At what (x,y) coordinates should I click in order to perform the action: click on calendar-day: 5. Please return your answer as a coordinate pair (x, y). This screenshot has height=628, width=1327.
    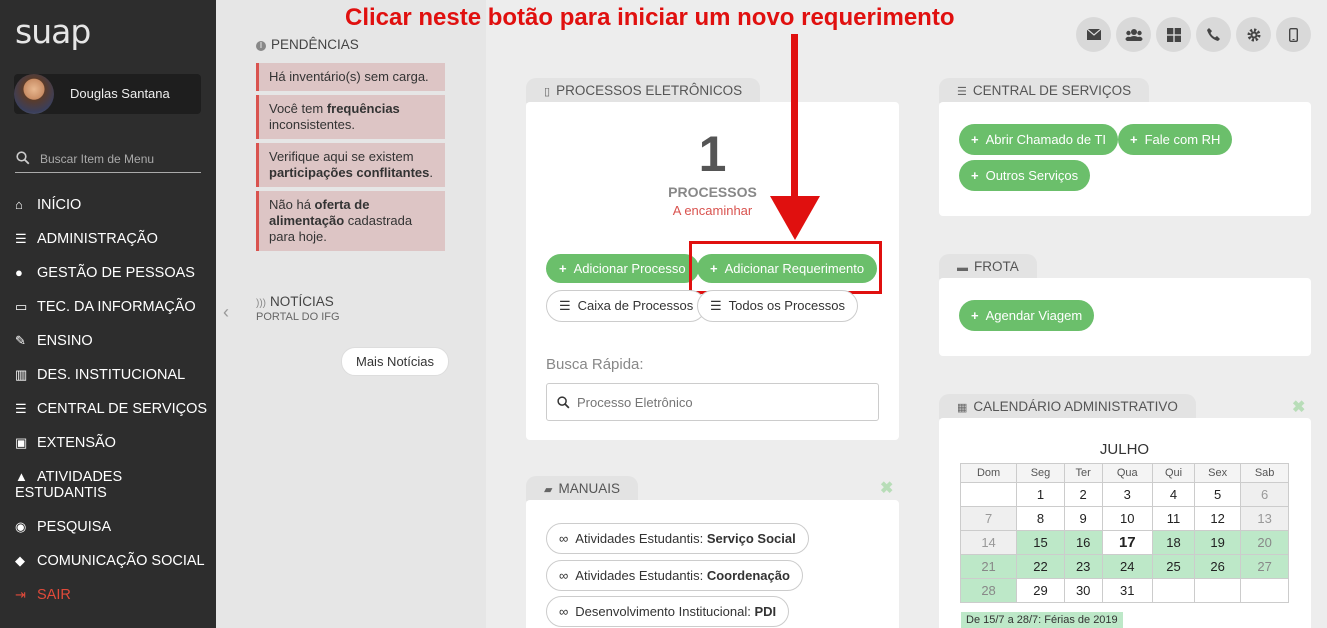
    Looking at the image, I should click on (1218, 494).